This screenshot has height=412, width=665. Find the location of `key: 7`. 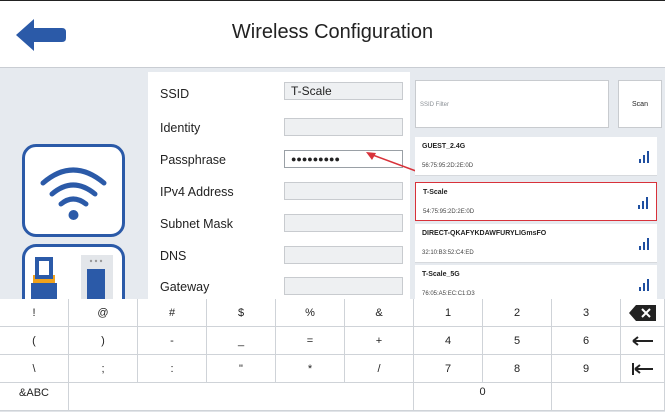

key: 7 is located at coordinates (448, 369).